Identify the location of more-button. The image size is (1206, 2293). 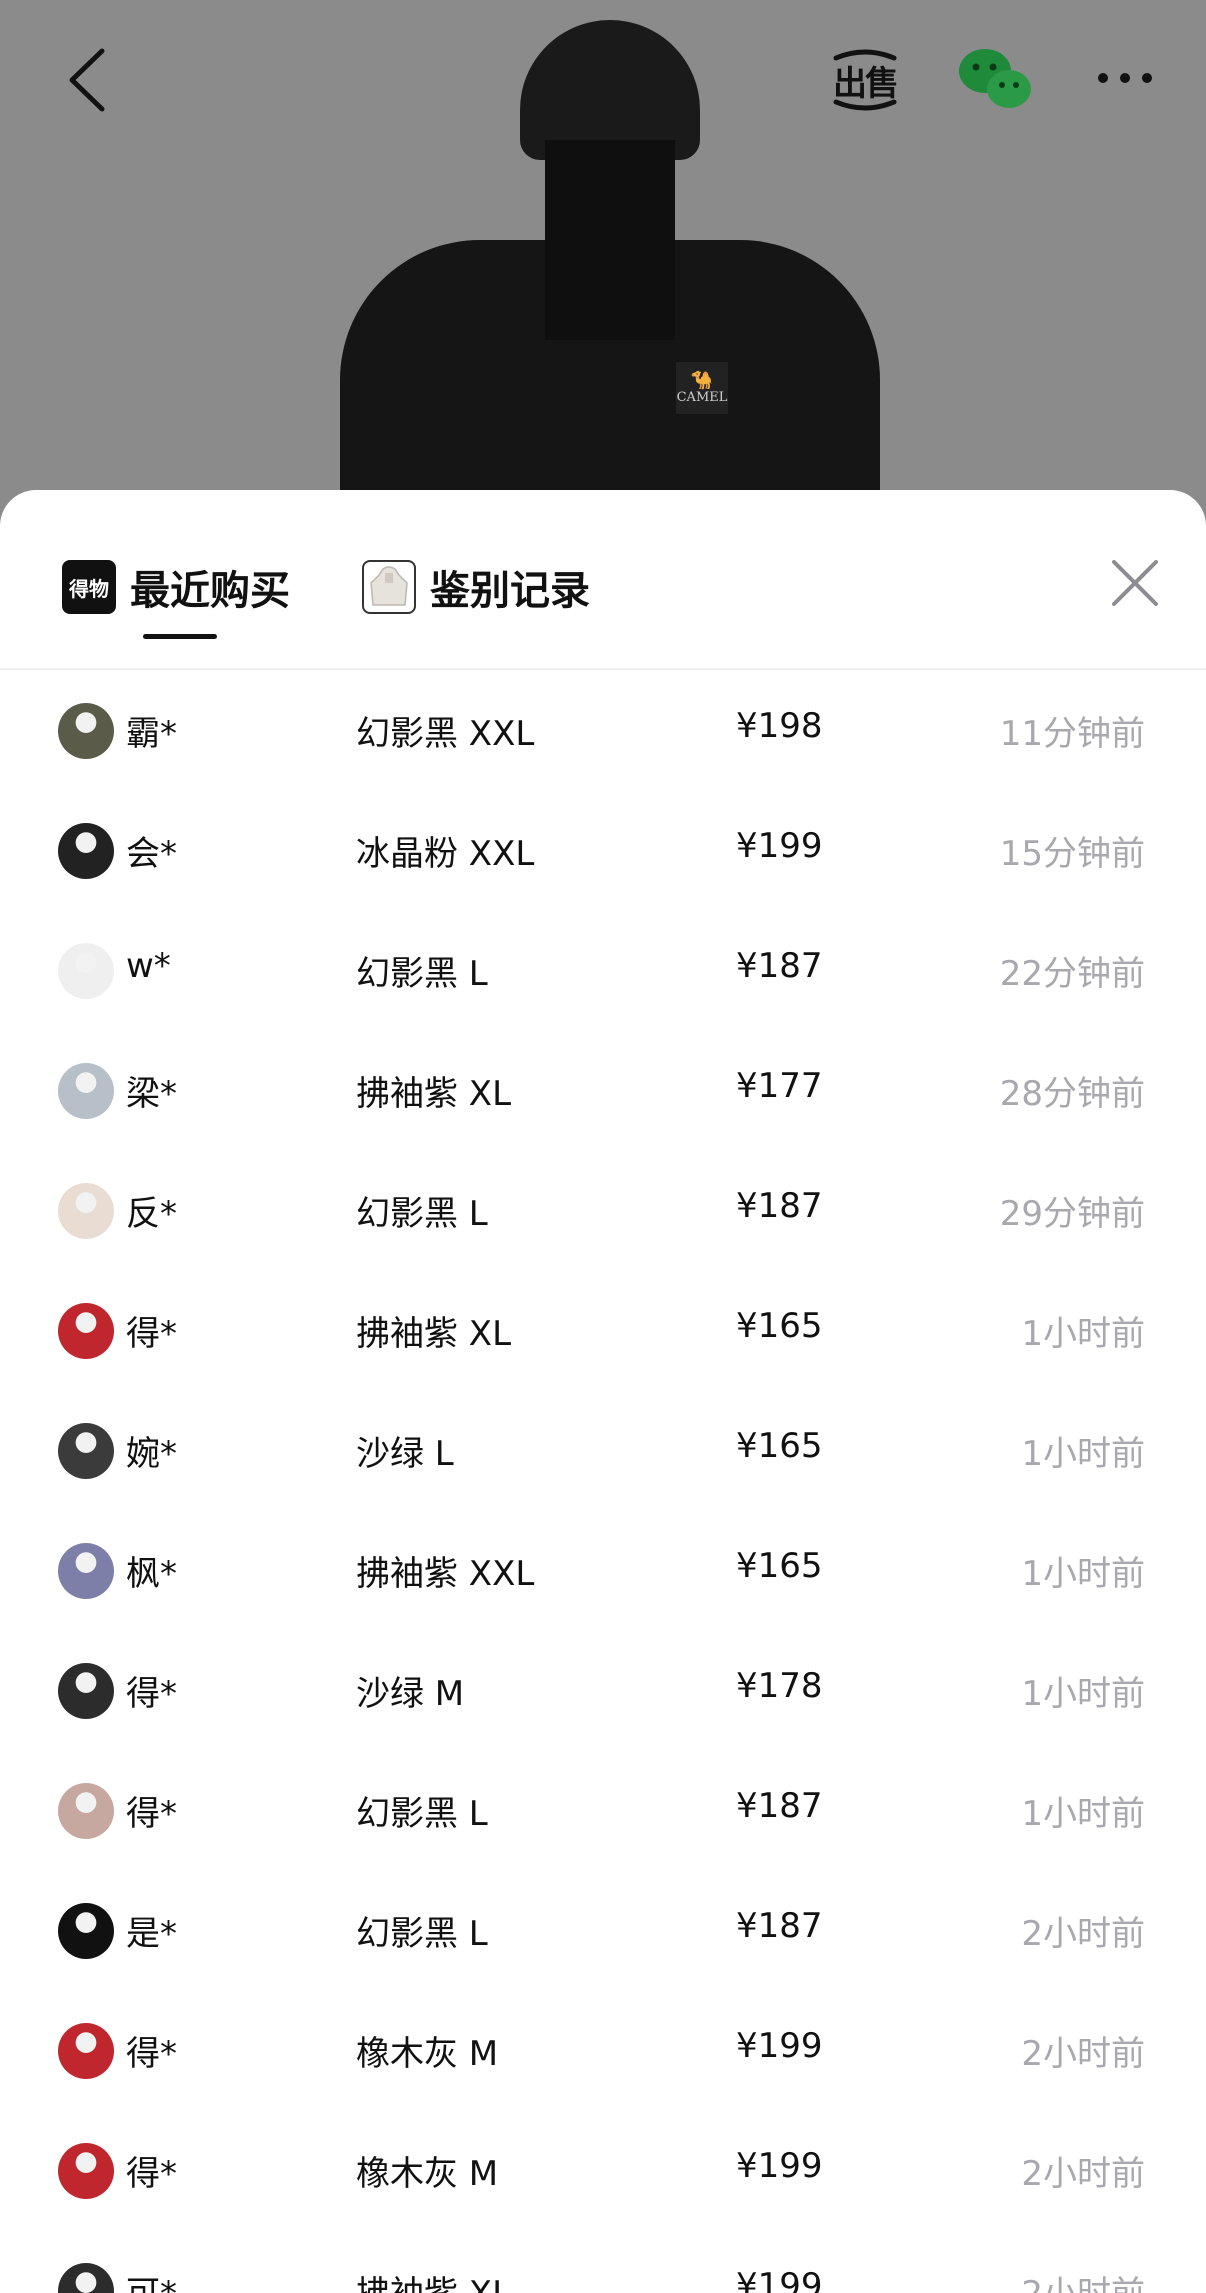
(1125, 78).